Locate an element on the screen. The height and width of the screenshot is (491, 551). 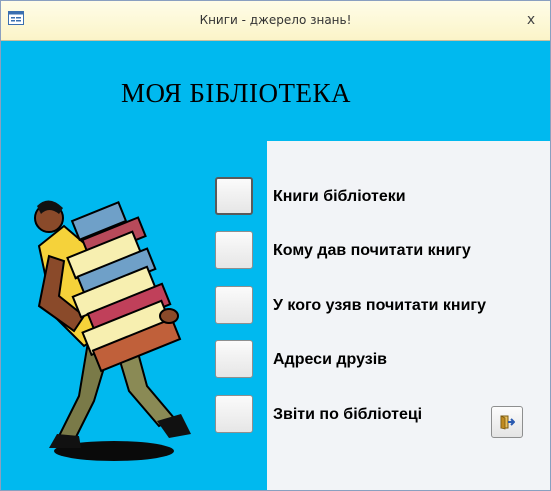
menu-label-friends-addresses: Адреси друзів is located at coordinates (330, 360).